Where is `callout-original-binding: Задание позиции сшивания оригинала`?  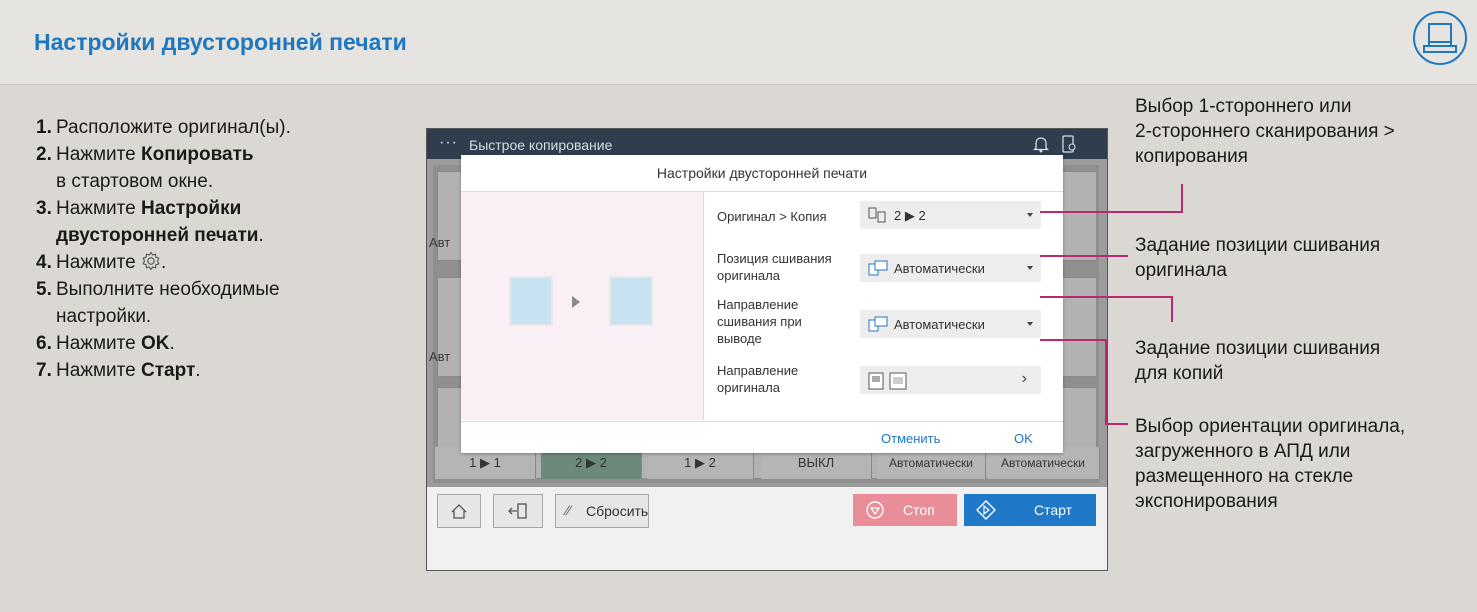 callout-original-binding: Задание позиции сшивания оригинала is located at coordinates (1258, 258).